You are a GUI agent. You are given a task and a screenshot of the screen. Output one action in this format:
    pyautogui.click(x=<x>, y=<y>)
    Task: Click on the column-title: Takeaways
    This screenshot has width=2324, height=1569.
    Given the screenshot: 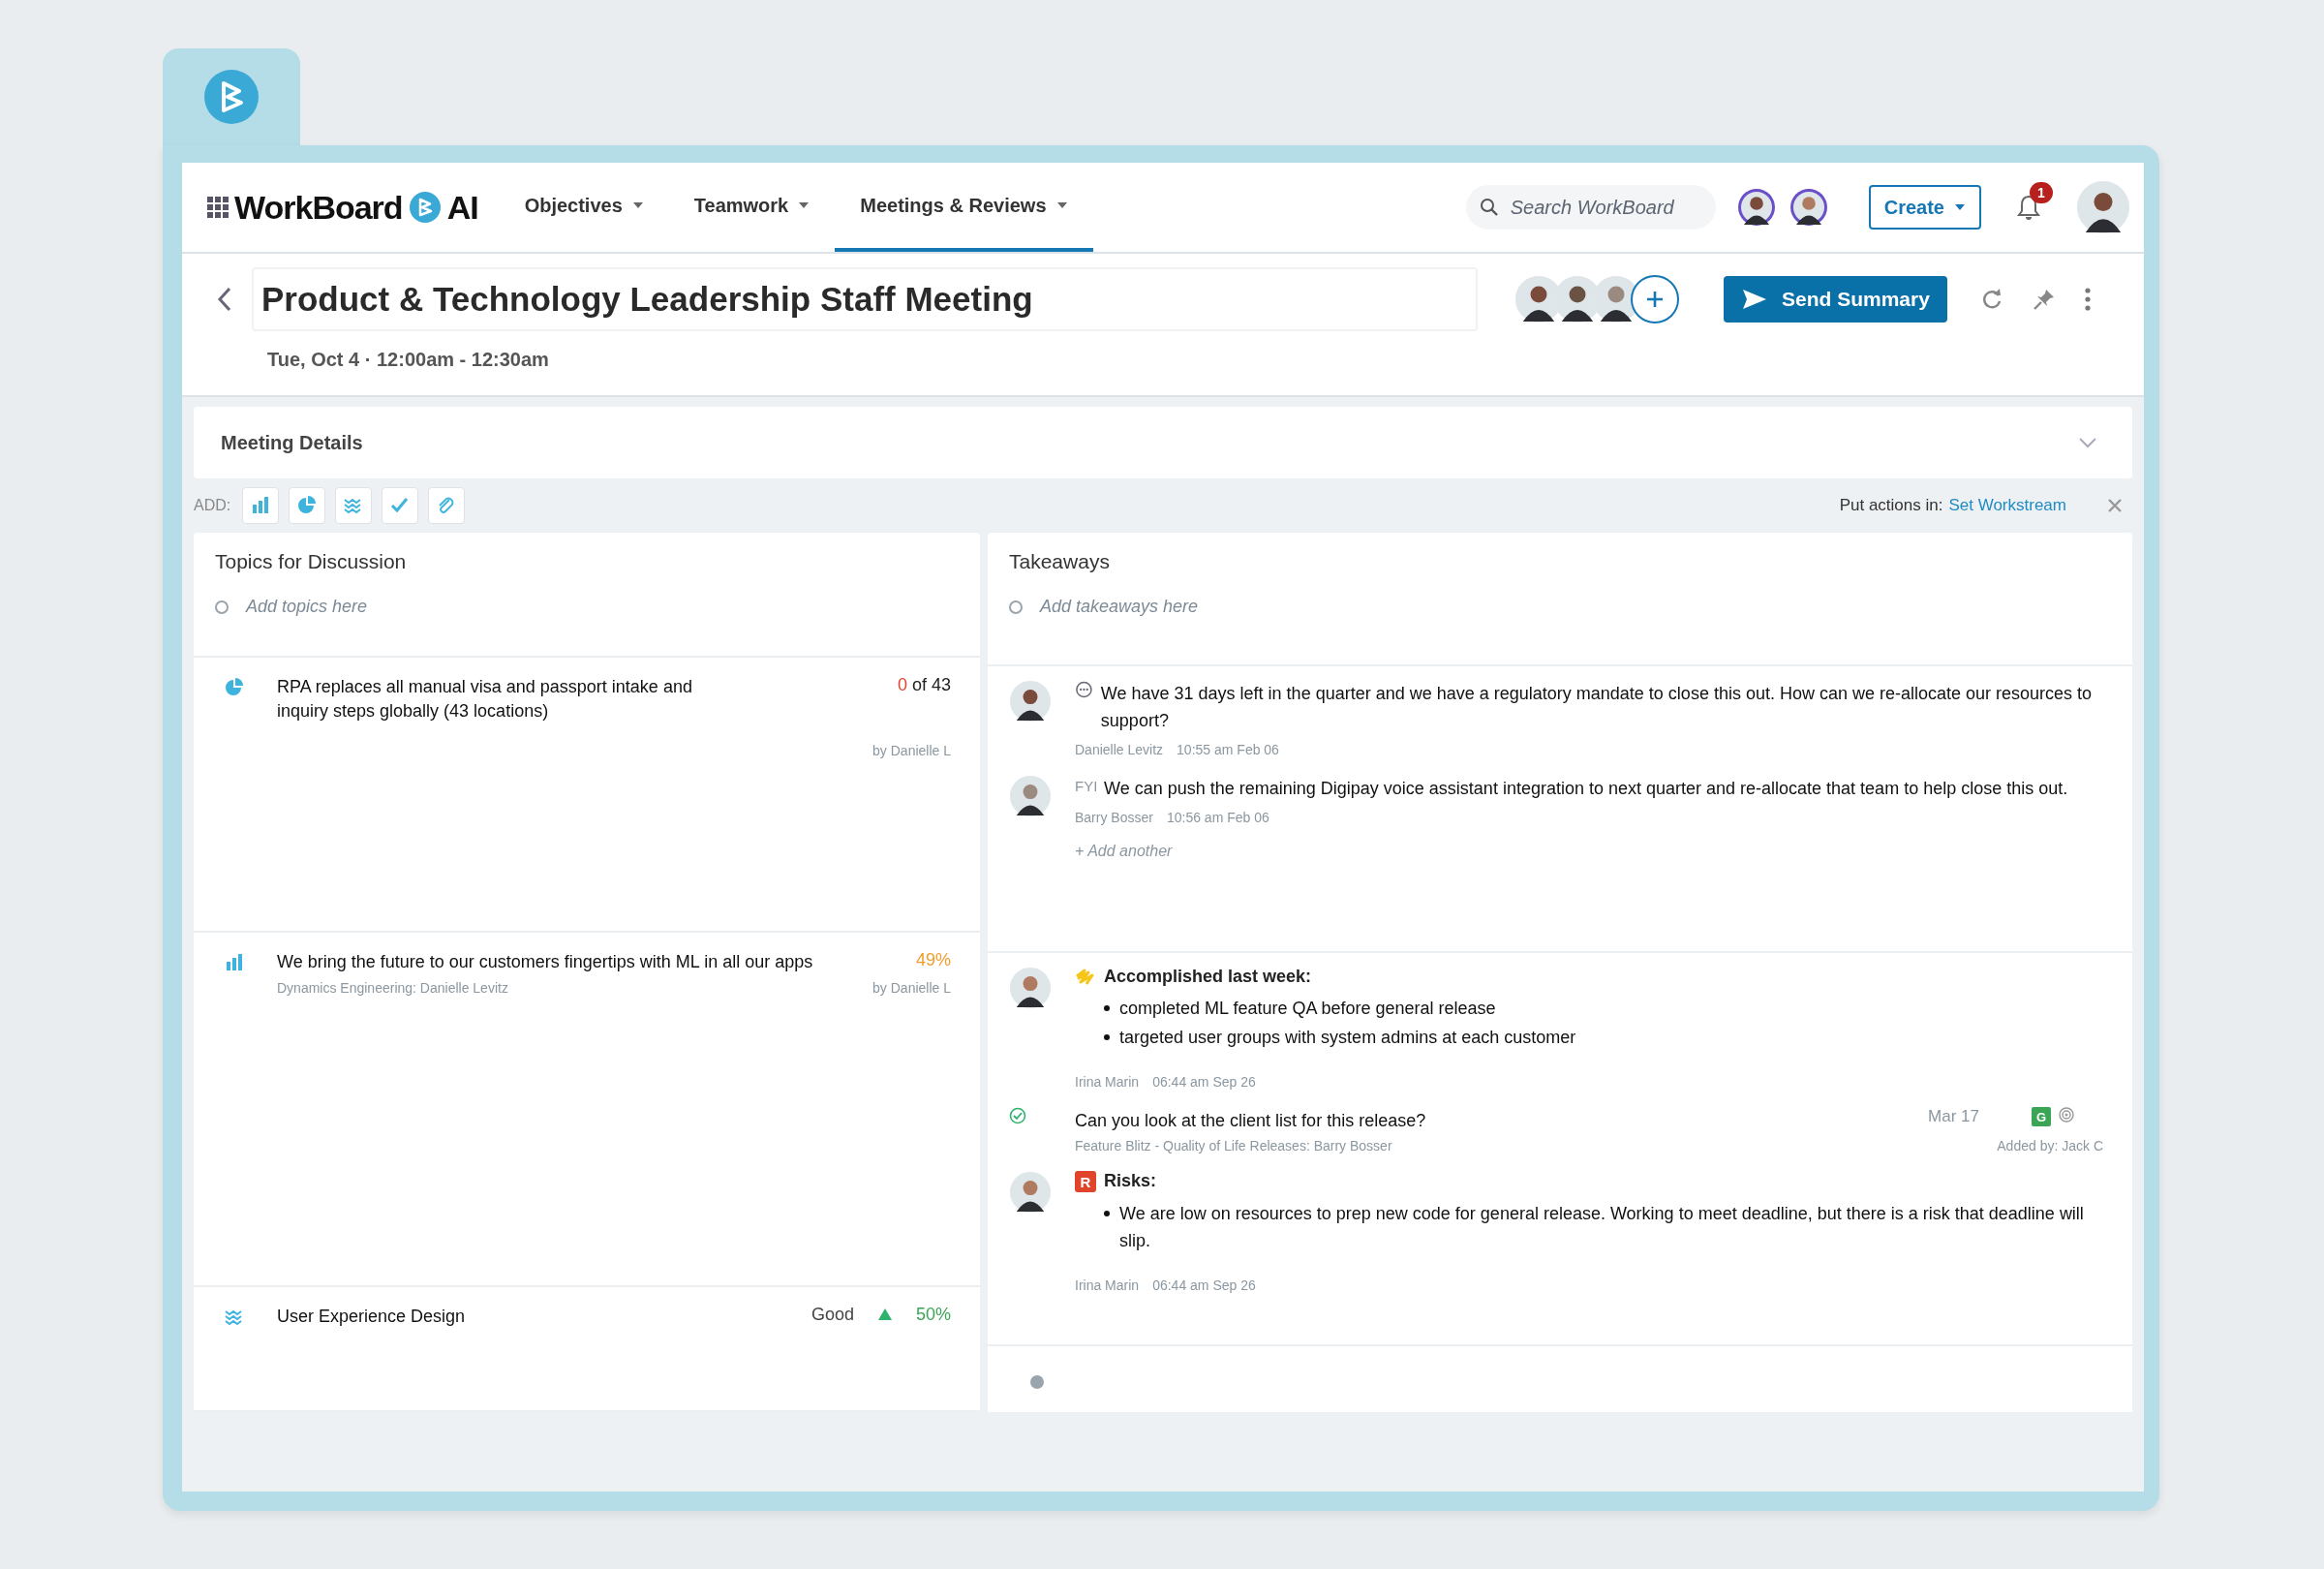 What is the action you would take?
    pyautogui.click(x=1060, y=561)
    